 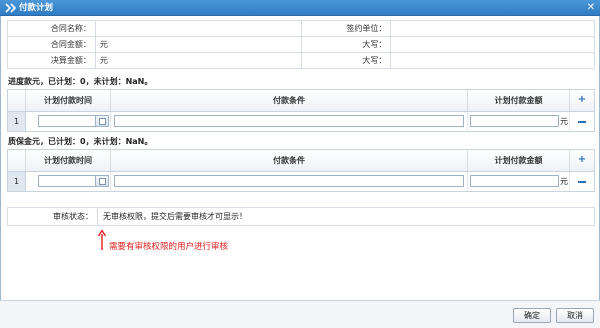 What do you see at coordinates (575, 315) in the screenshot?
I see `cancel-button: 取消` at bounding box center [575, 315].